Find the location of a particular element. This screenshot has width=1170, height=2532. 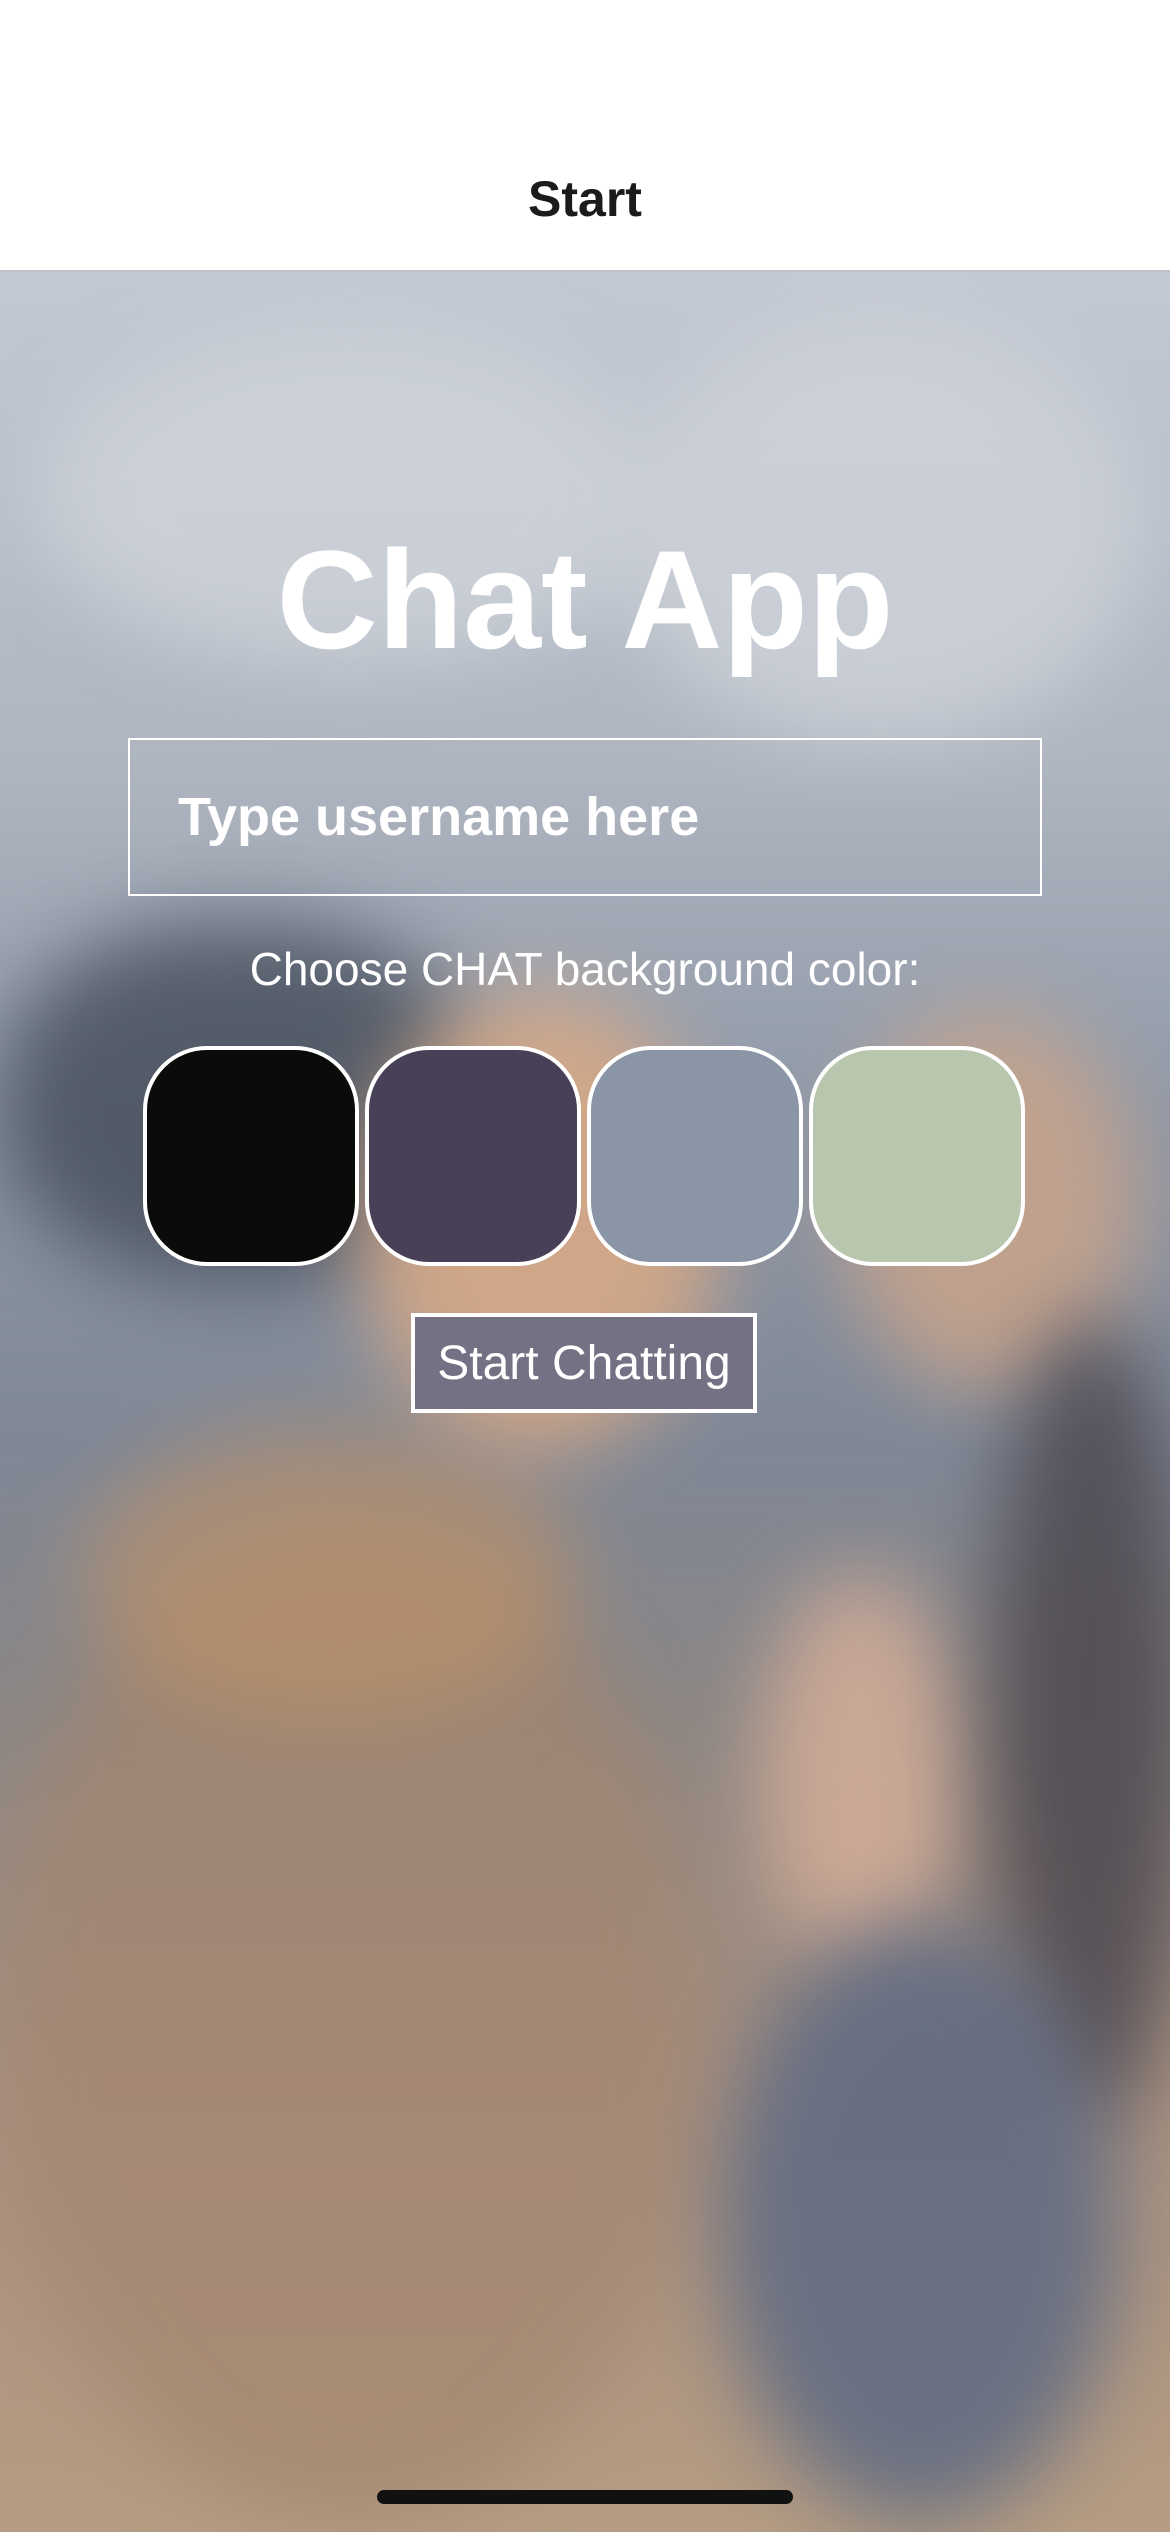

app-title: Chat App is located at coordinates (585, 599).